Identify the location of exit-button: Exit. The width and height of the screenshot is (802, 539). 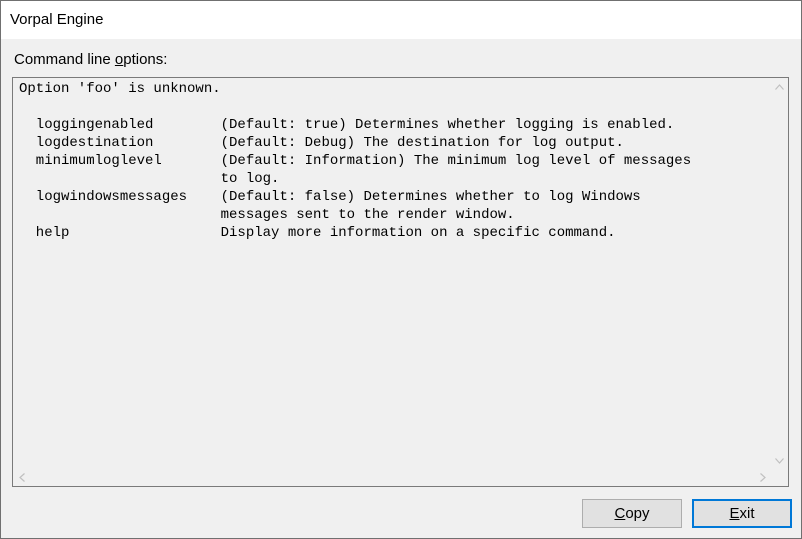
(742, 513).